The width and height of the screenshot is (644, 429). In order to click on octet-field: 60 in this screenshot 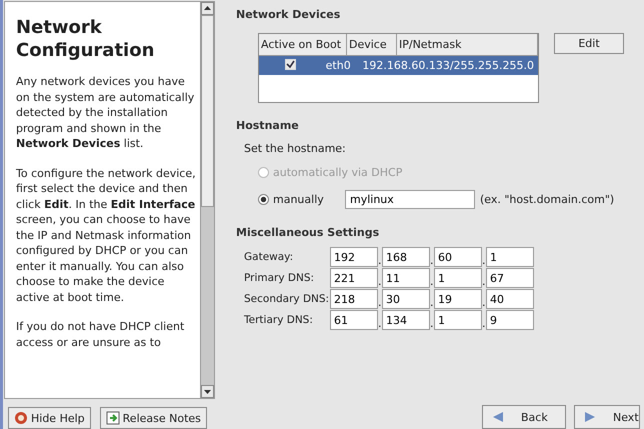, I will do `click(458, 257)`.